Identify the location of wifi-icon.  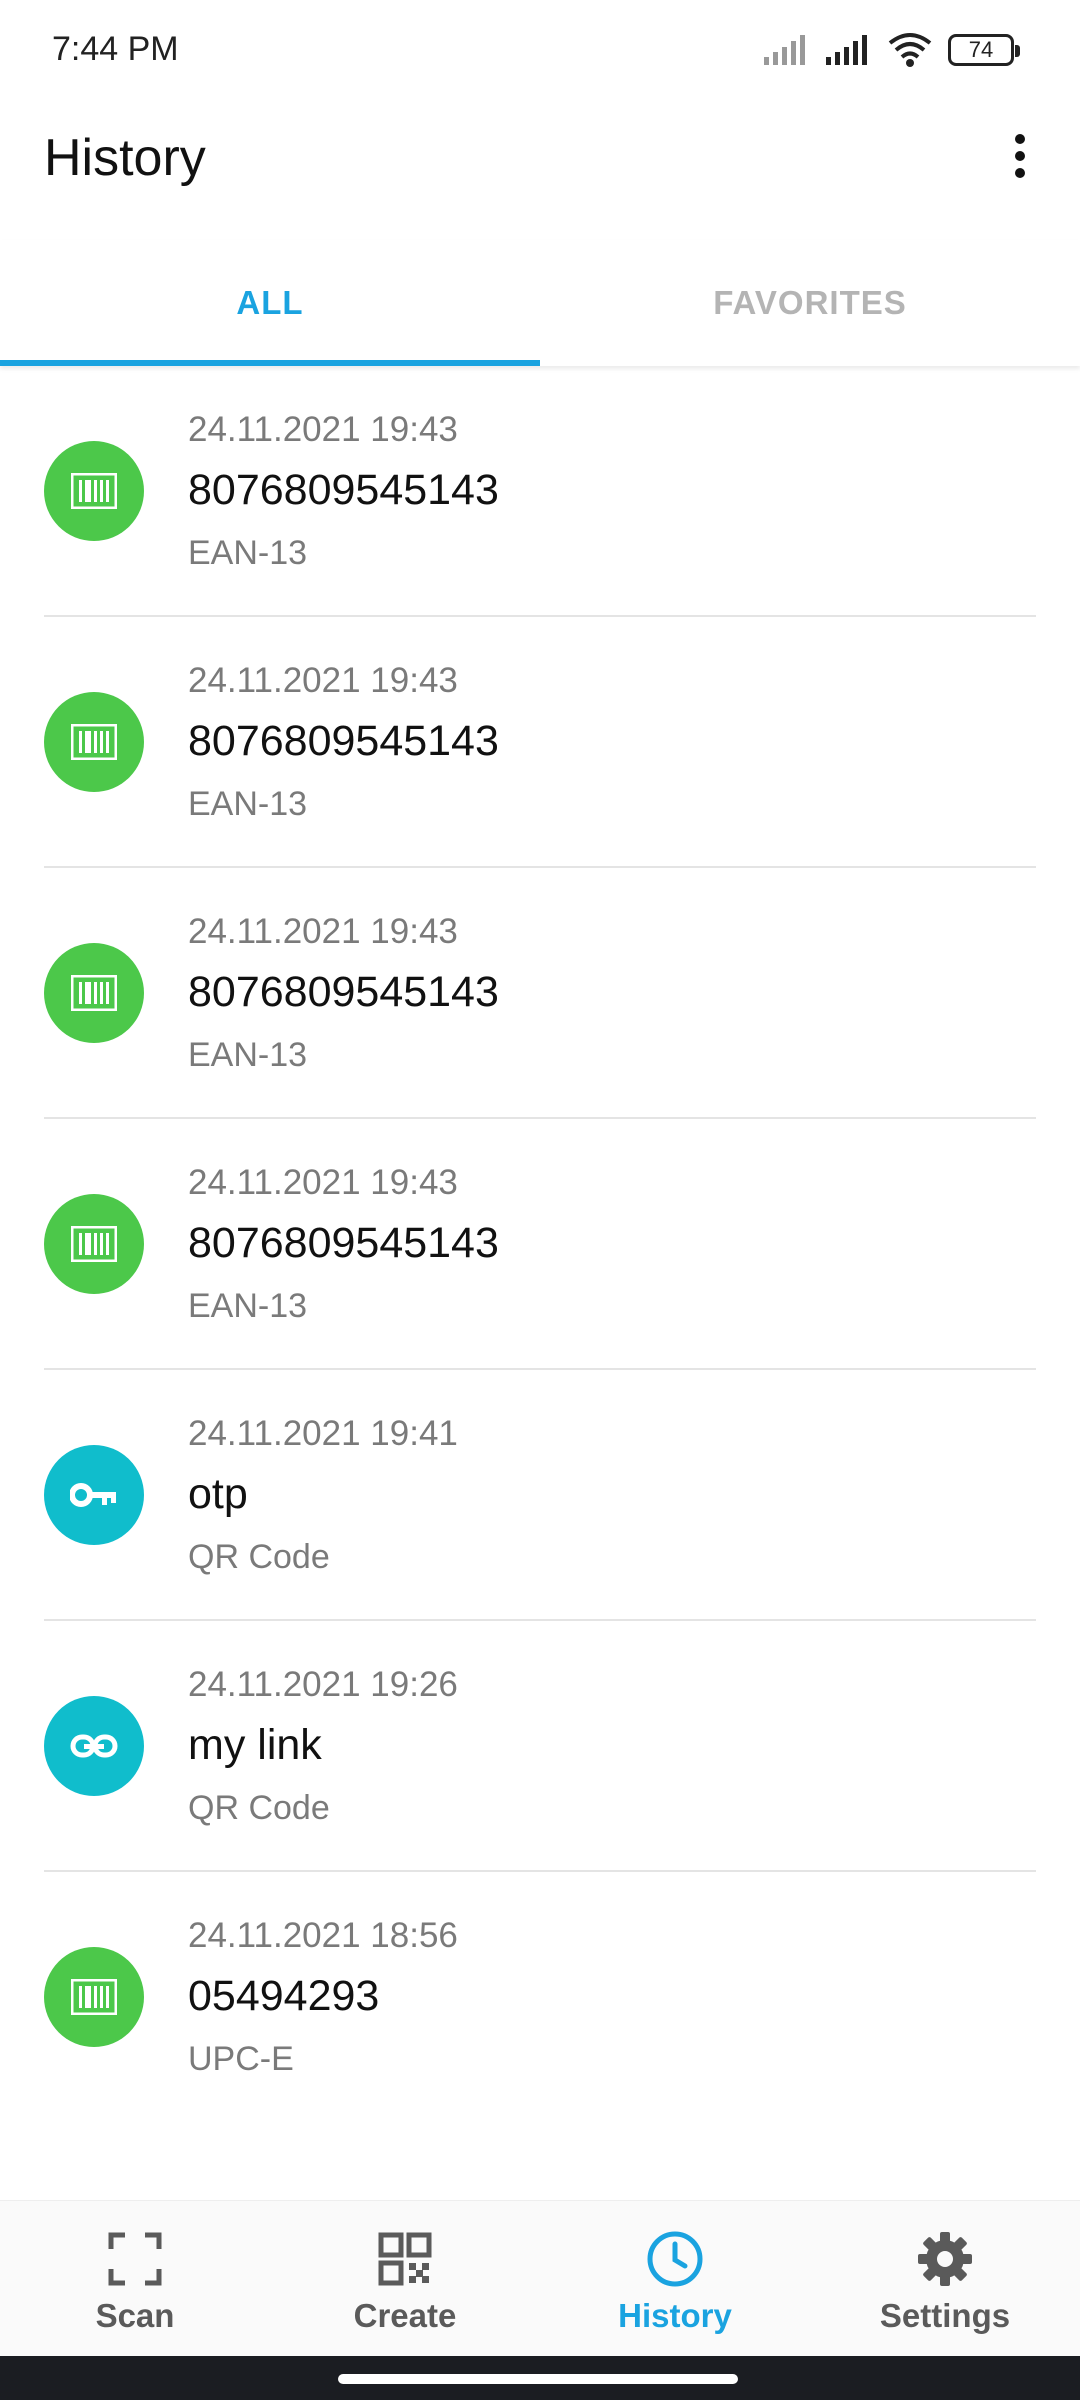
(910, 50).